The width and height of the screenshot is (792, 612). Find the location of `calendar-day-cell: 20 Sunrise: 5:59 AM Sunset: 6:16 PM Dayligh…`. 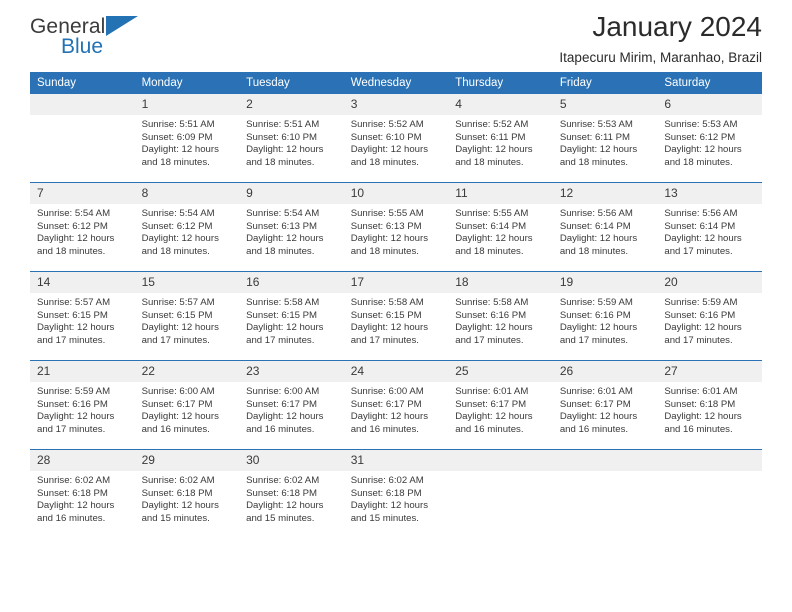

calendar-day-cell: 20 Sunrise: 5:59 AM Sunset: 6:16 PM Dayligh… is located at coordinates (709, 316).